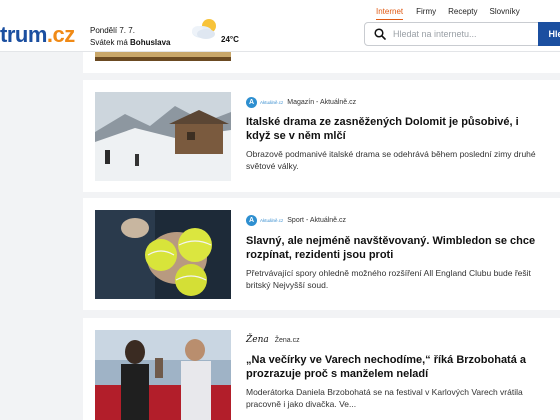 The image size is (560, 420). I want to click on date-line: Pondělí 7. 7., so click(112, 30).